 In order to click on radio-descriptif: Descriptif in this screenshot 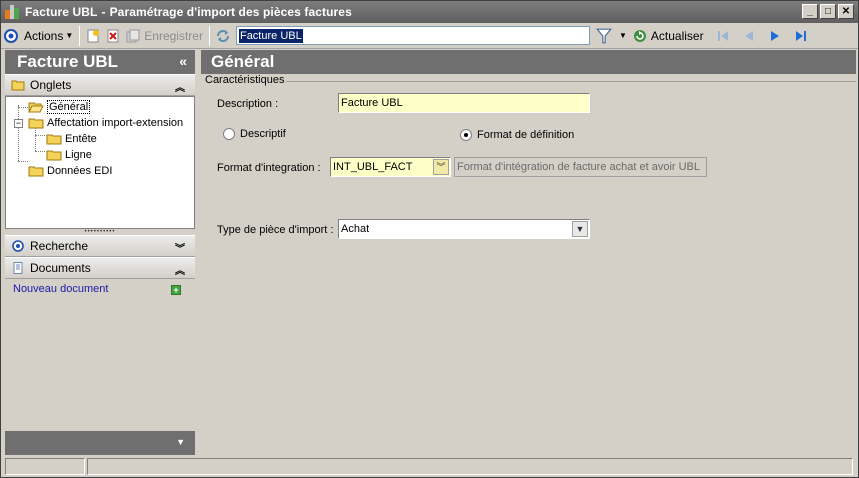, I will do `click(254, 134)`.